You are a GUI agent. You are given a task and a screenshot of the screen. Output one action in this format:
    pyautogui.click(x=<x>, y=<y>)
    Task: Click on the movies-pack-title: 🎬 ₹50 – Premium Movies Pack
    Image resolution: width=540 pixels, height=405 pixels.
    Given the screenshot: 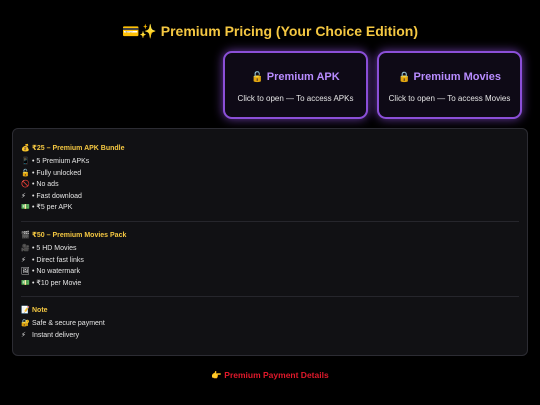 What is the action you would take?
    pyautogui.click(x=270, y=235)
    